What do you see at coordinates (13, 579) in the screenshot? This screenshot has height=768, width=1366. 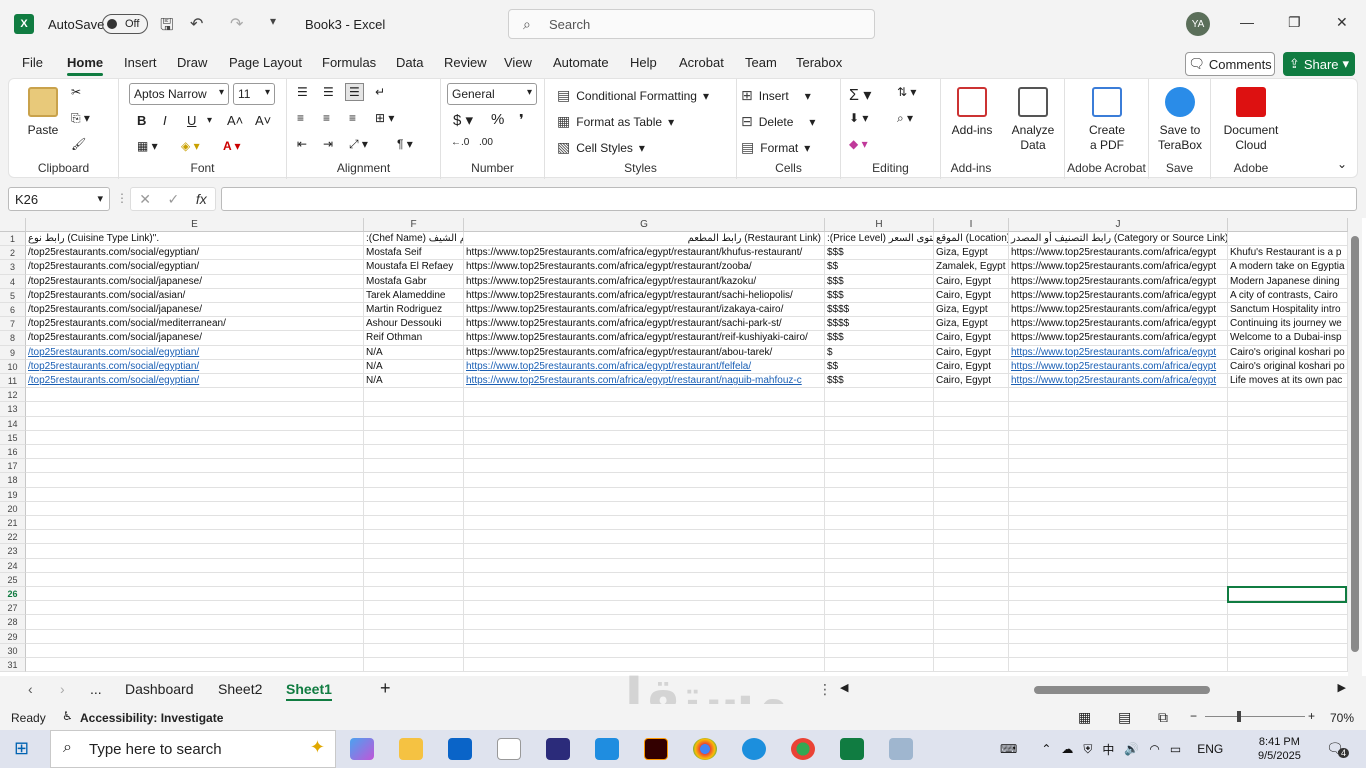 I see `row-header: 25` at bounding box center [13, 579].